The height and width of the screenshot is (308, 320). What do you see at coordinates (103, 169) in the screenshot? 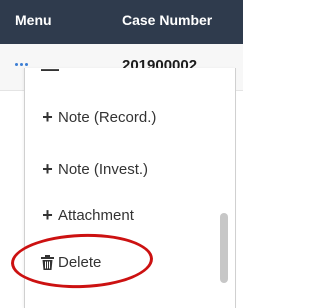
I see `menu-item-label: Note (Invest.)` at bounding box center [103, 169].